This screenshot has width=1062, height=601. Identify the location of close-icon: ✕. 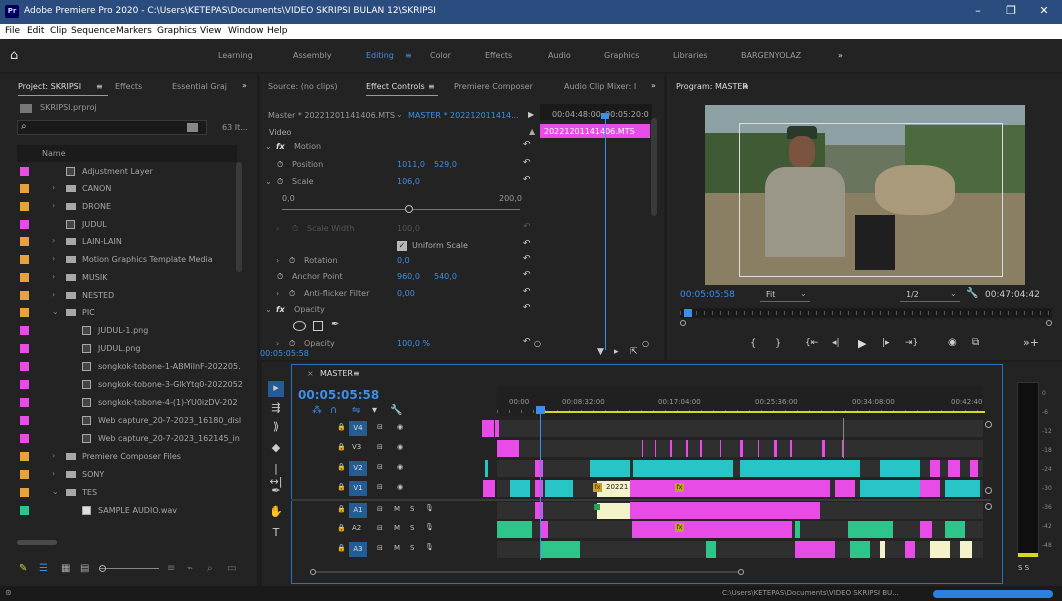
(1044, 12).